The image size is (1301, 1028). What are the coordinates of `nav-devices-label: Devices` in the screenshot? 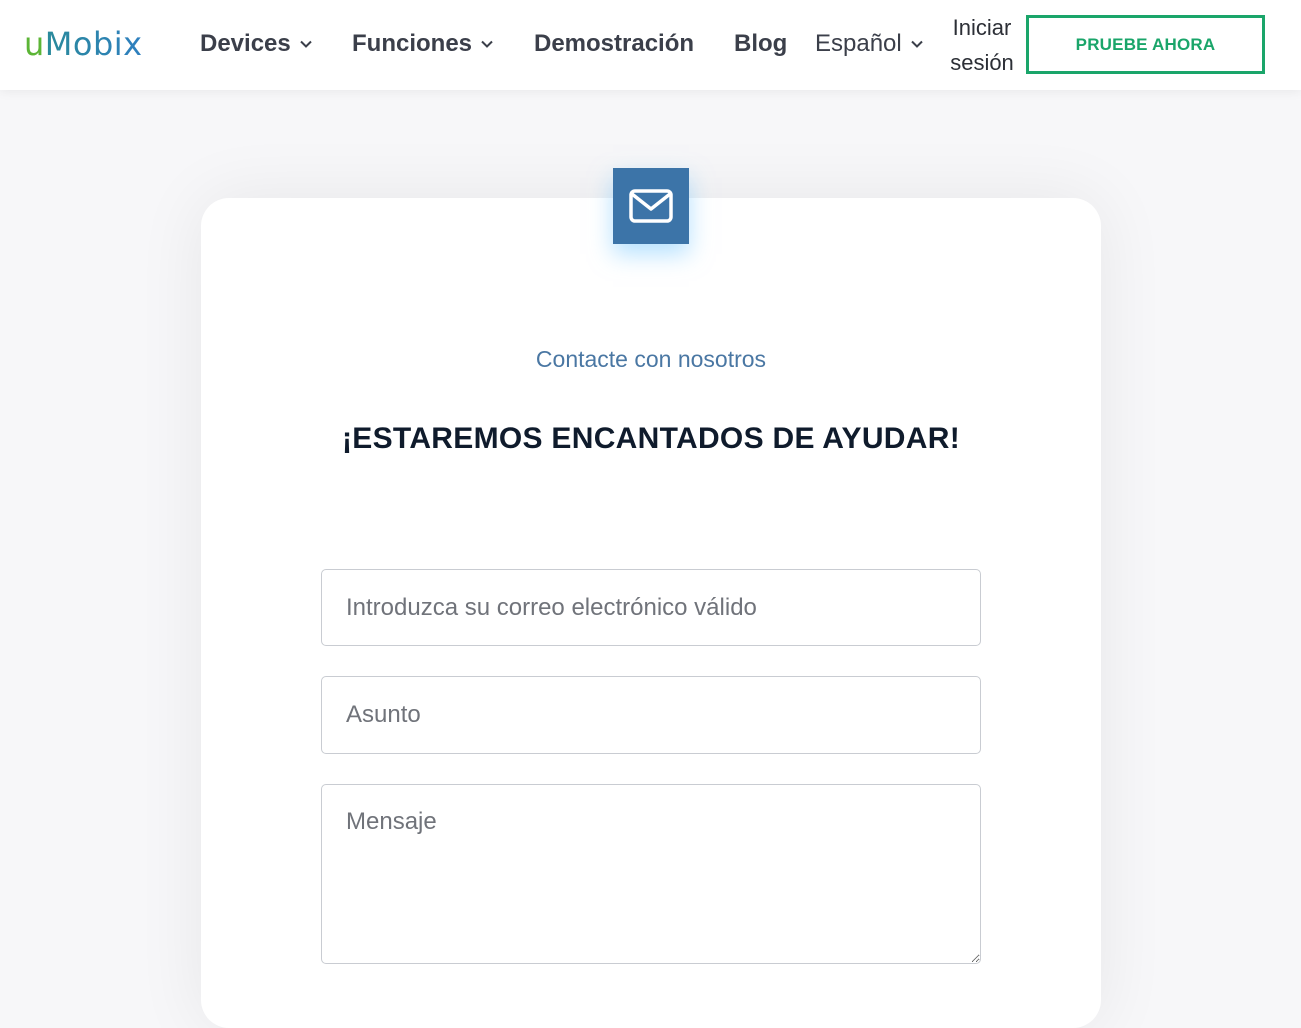 It's located at (245, 43).